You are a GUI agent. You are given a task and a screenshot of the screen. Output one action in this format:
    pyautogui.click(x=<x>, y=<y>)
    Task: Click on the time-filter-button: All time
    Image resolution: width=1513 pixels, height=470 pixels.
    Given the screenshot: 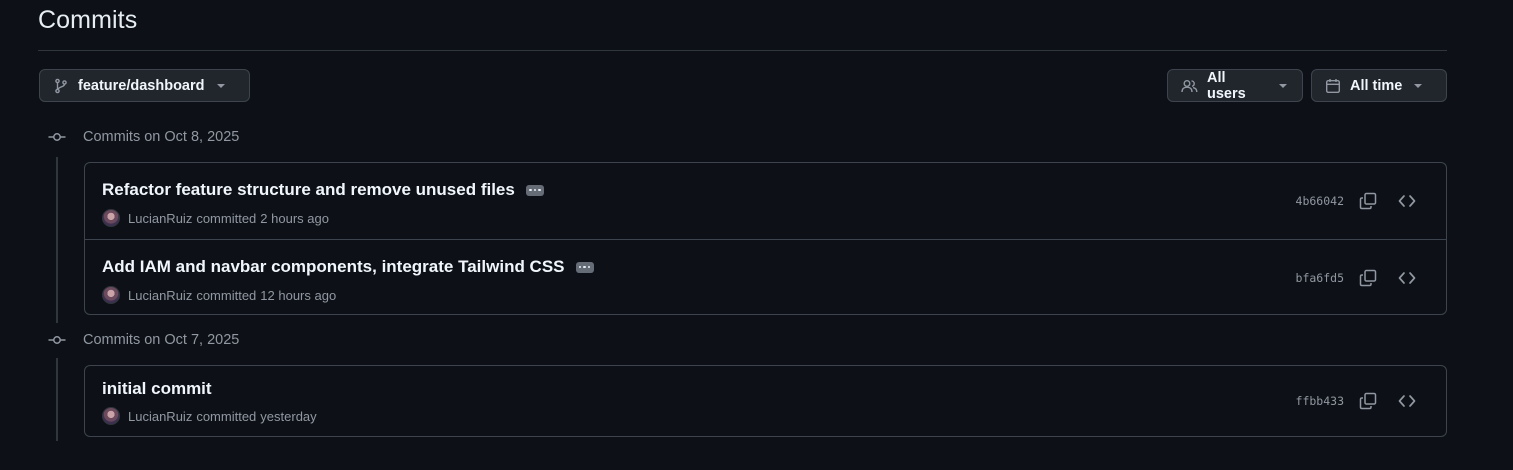 What is the action you would take?
    pyautogui.click(x=1379, y=85)
    